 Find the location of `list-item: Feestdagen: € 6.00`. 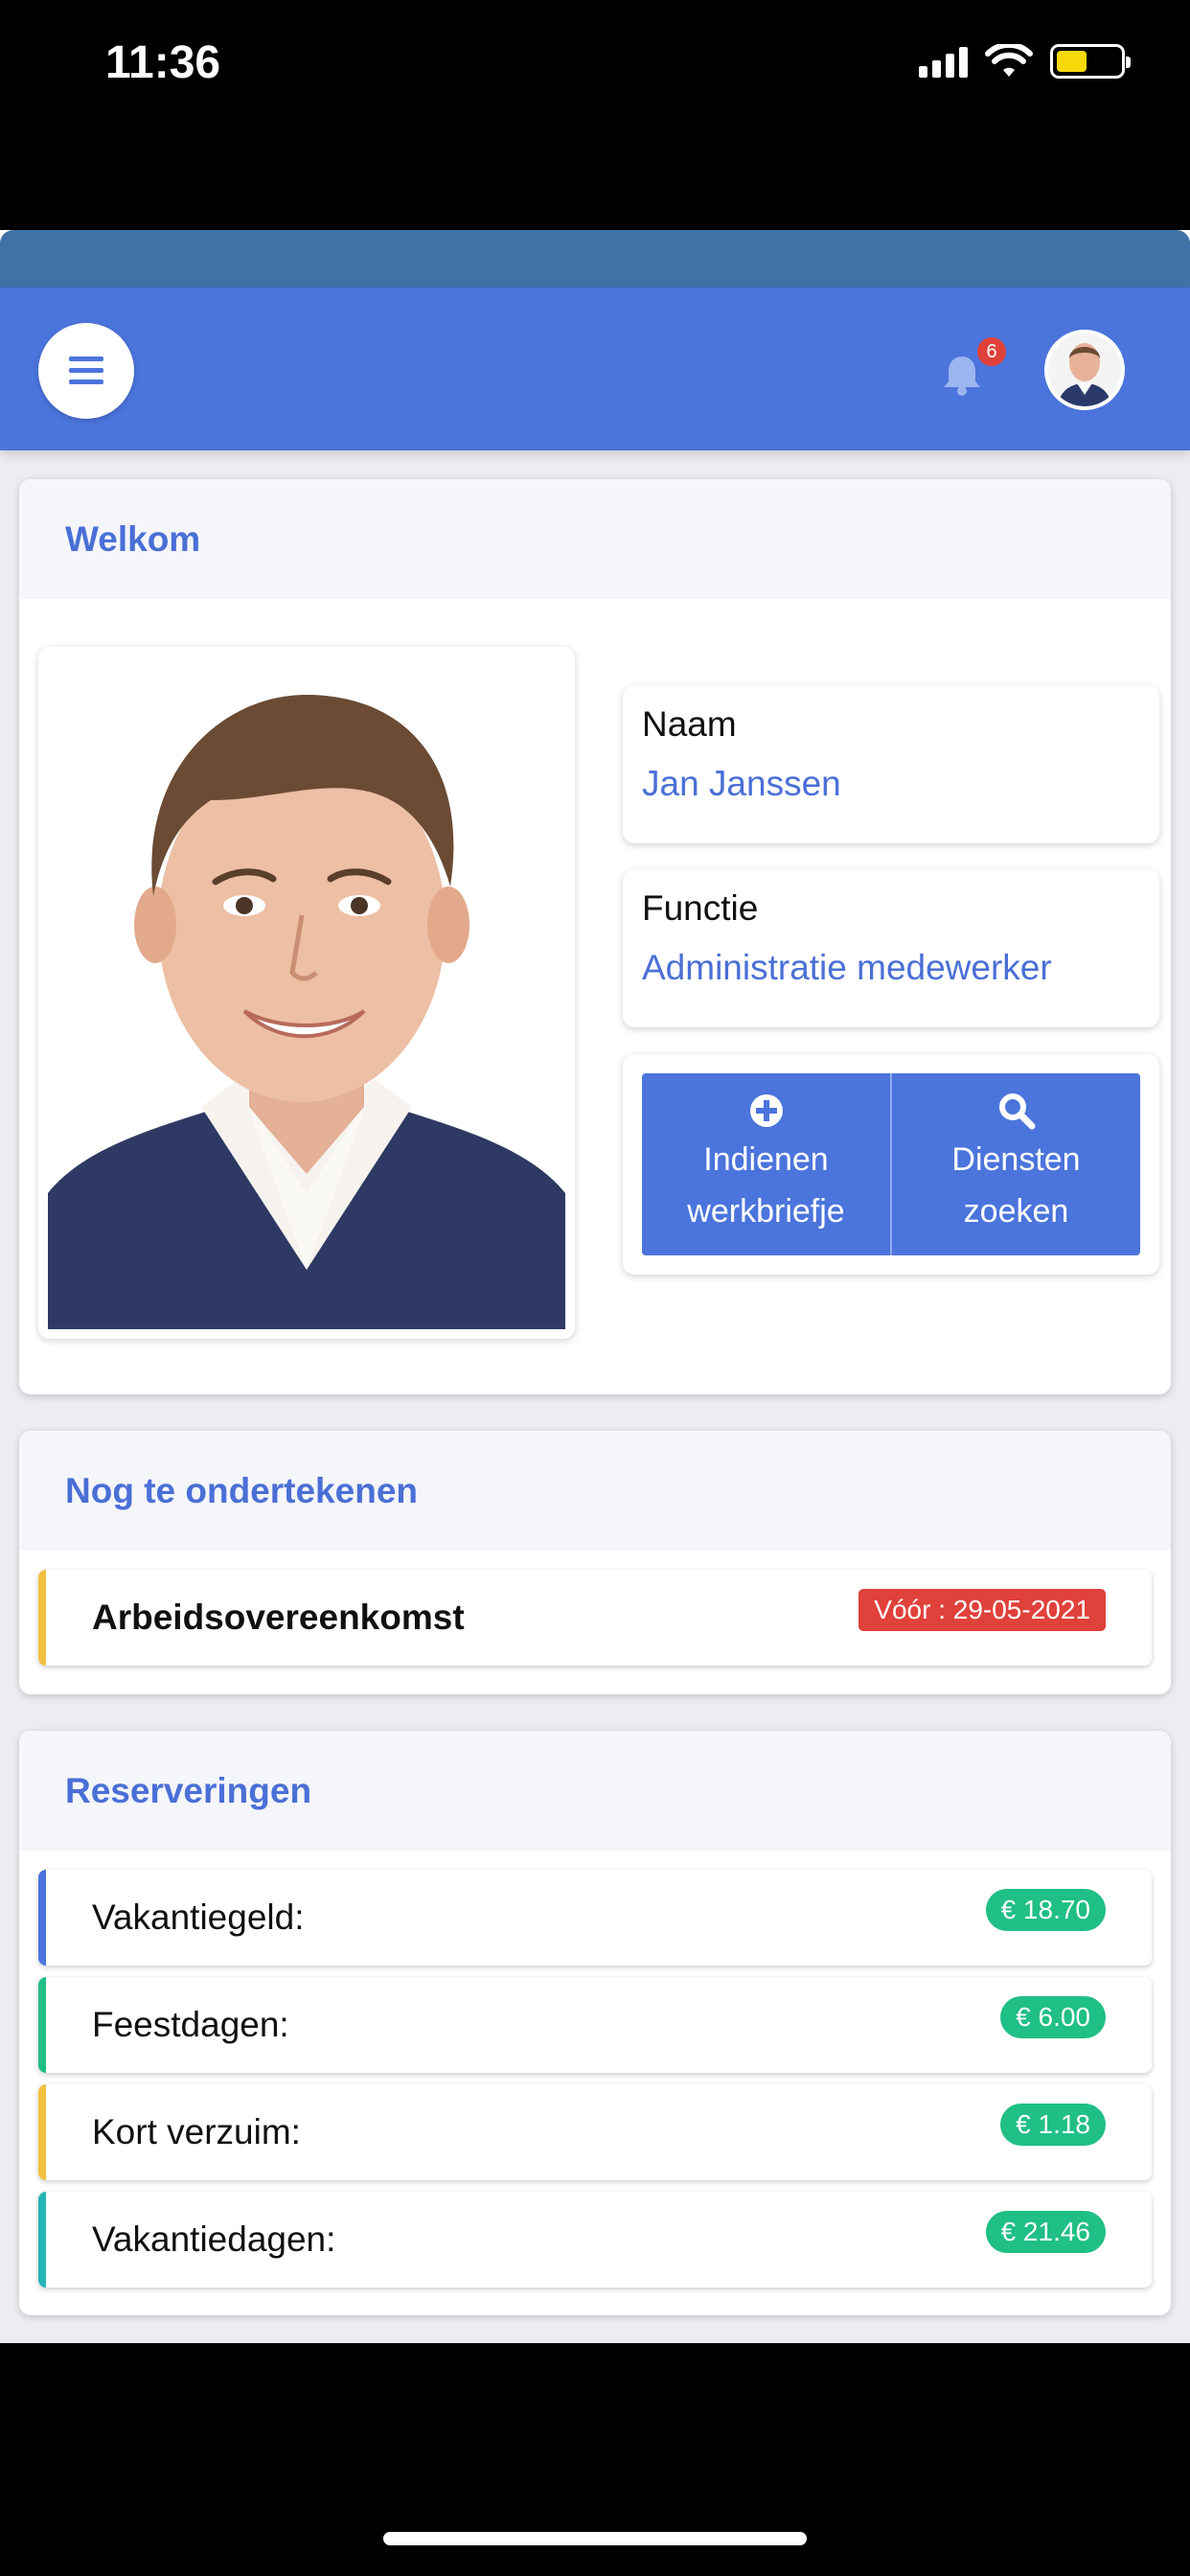

list-item: Feestdagen: € 6.00 is located at coordinates (595, 2025).